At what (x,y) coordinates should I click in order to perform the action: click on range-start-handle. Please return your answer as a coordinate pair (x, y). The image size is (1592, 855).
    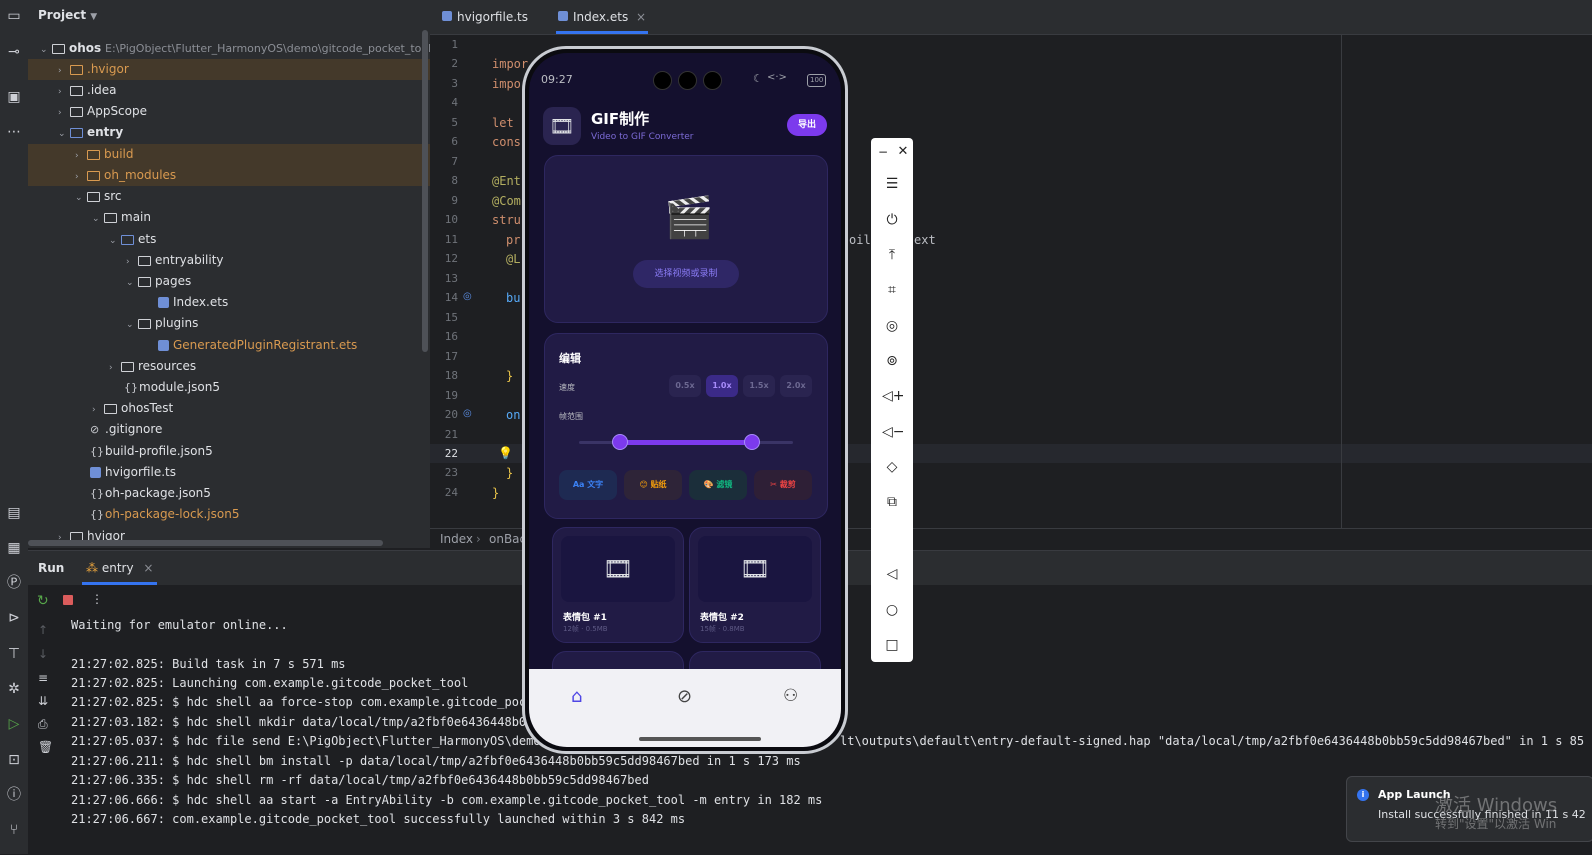
    Looking at the image, I should click on (619, 442).